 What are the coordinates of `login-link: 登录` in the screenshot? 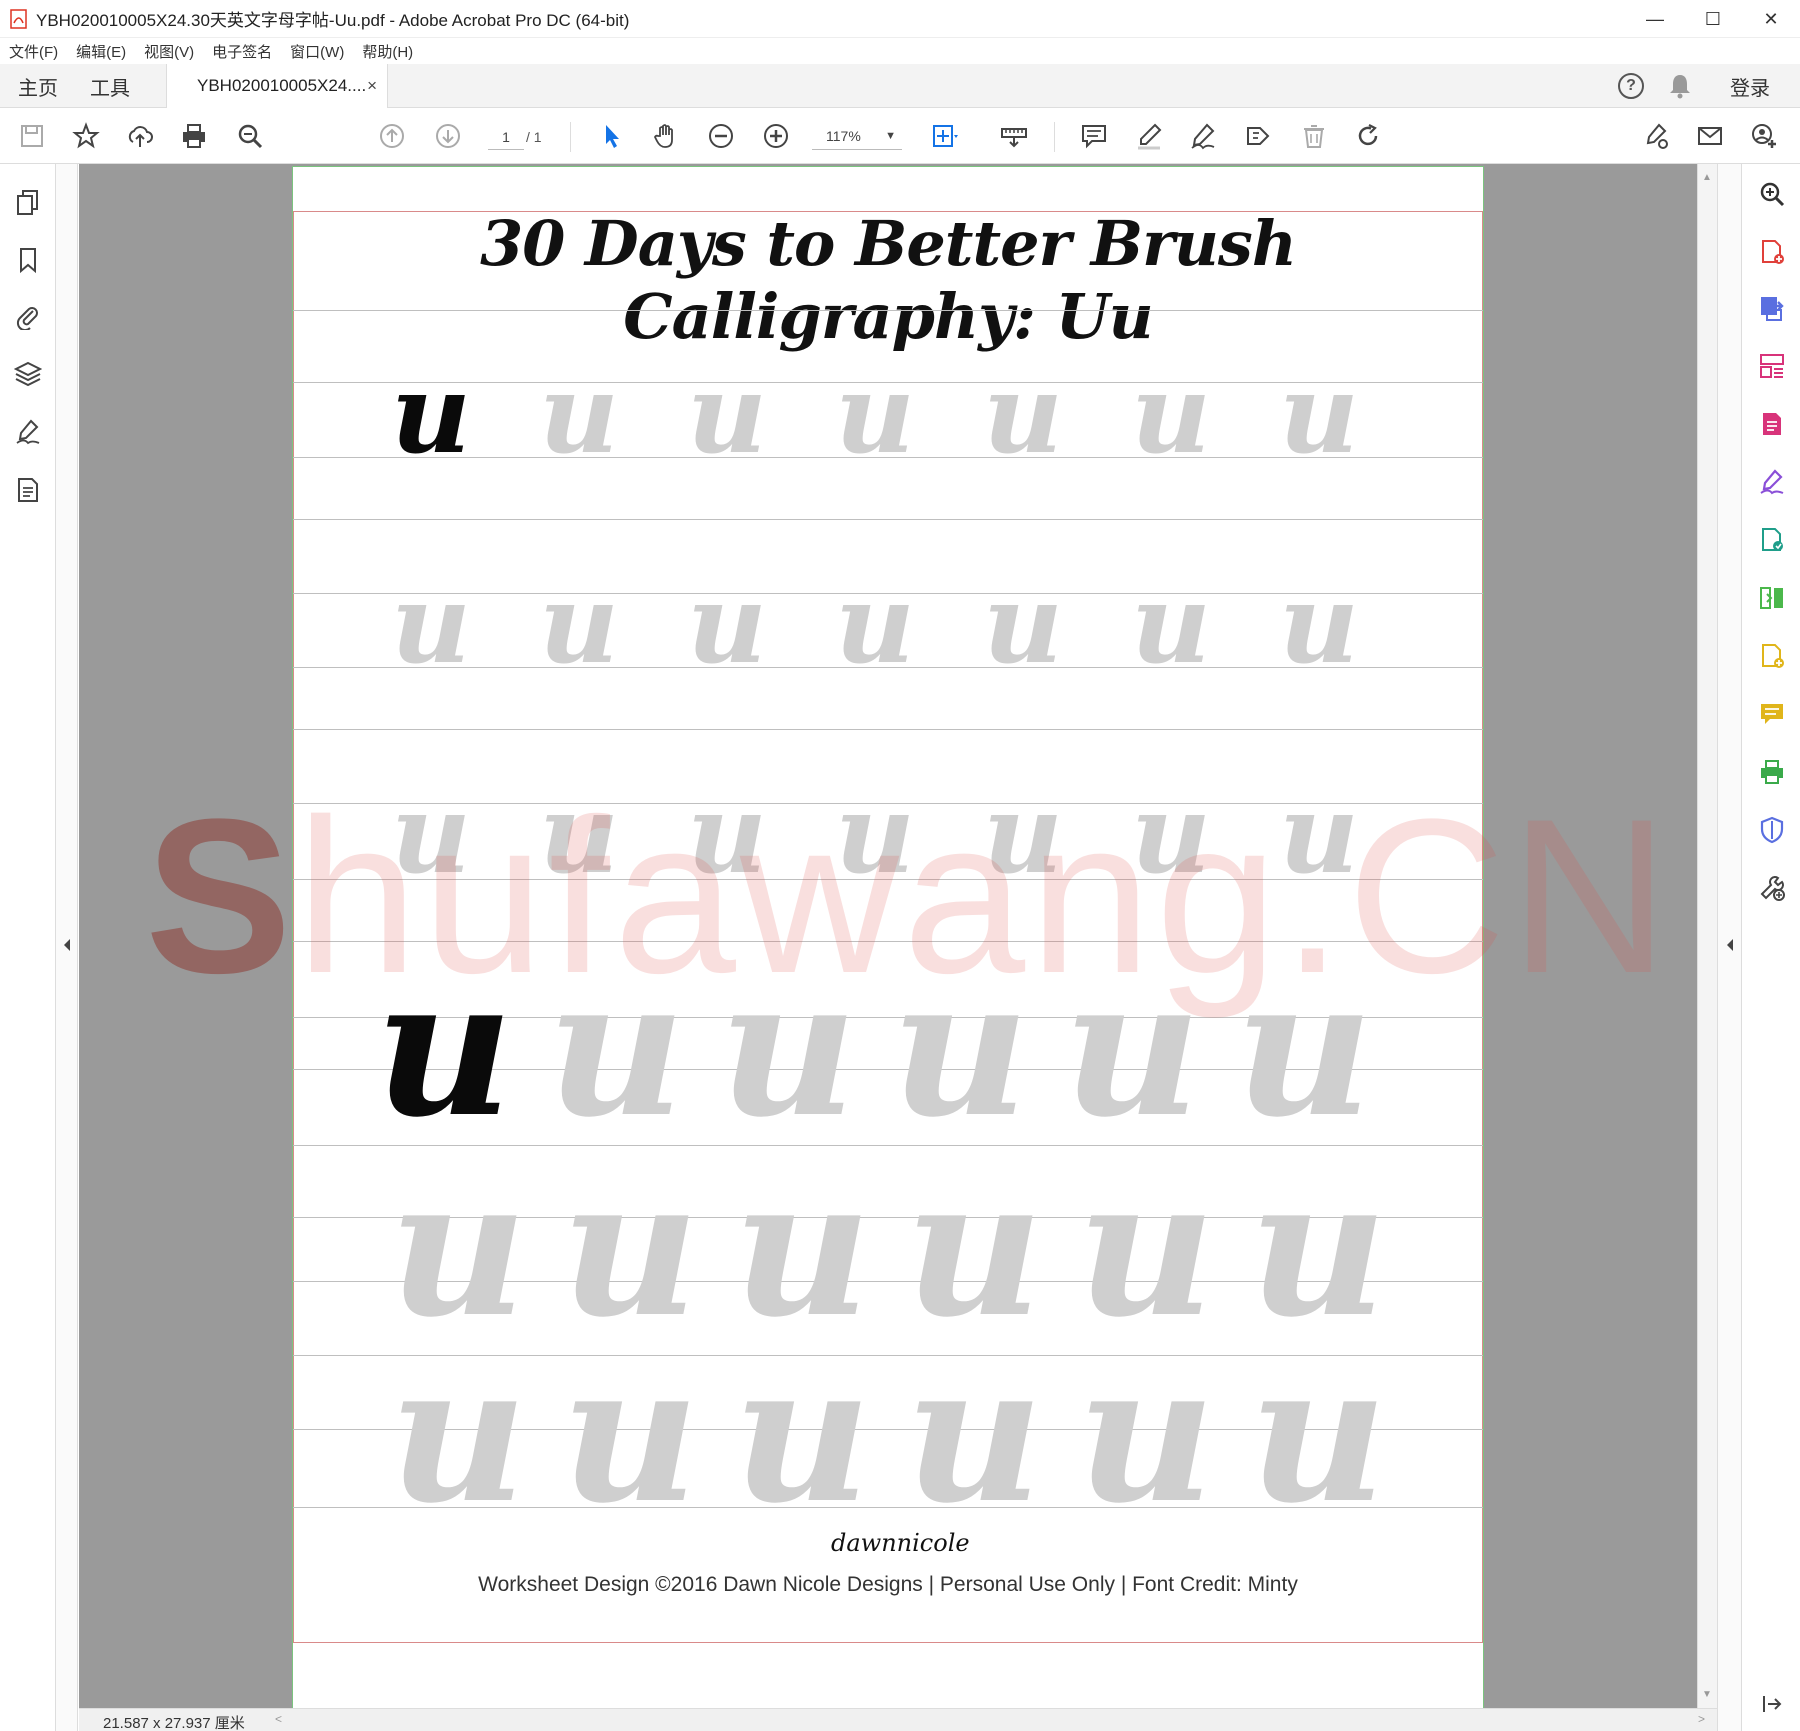 It's located at (1750, 86).